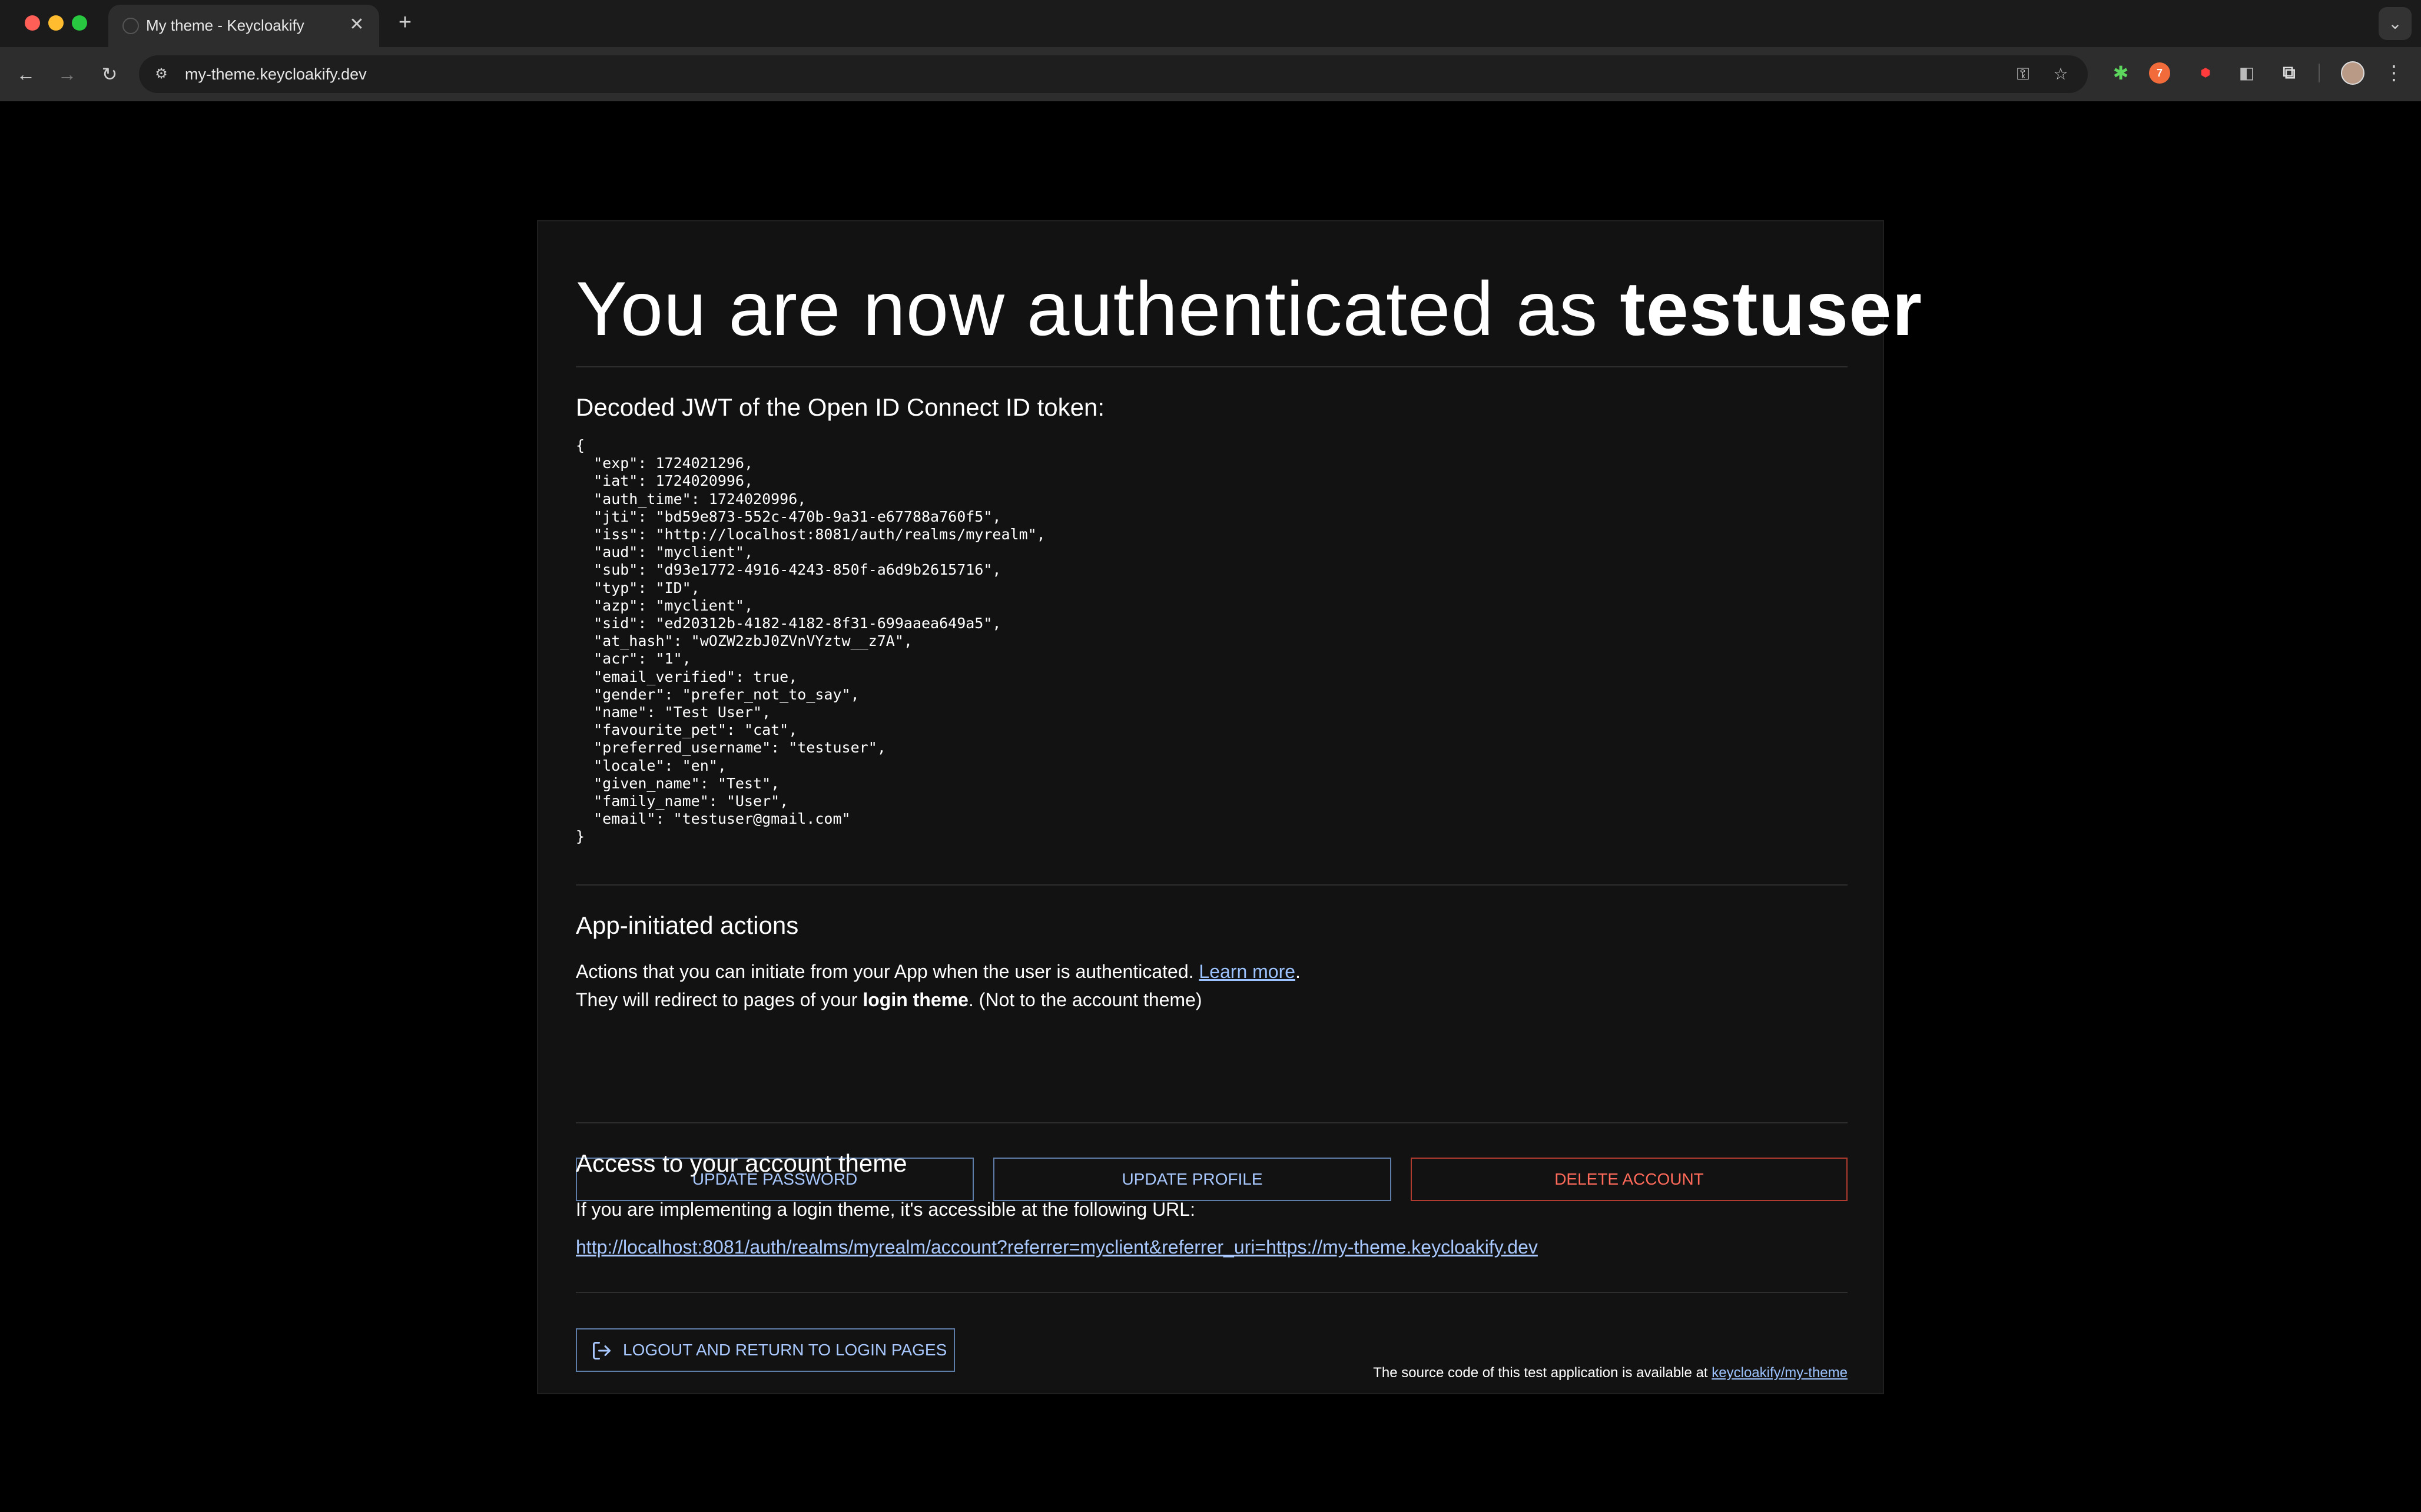 This screenshot has height=1512, width=2421. I want to click on redirect-note-suffix: . (Not to the account theme), so click(1085, 999).